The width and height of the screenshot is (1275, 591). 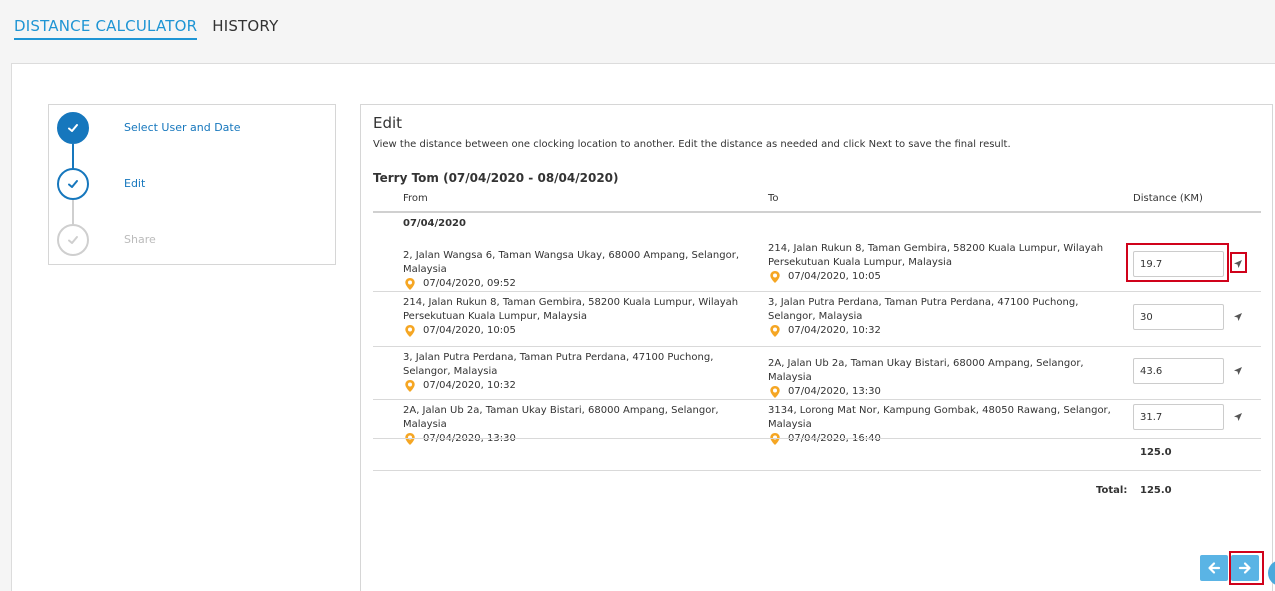 What do you see at coordinates (192, 240) in the screenshot?
I see `step-share: Share` at bounding box center [192, 240].